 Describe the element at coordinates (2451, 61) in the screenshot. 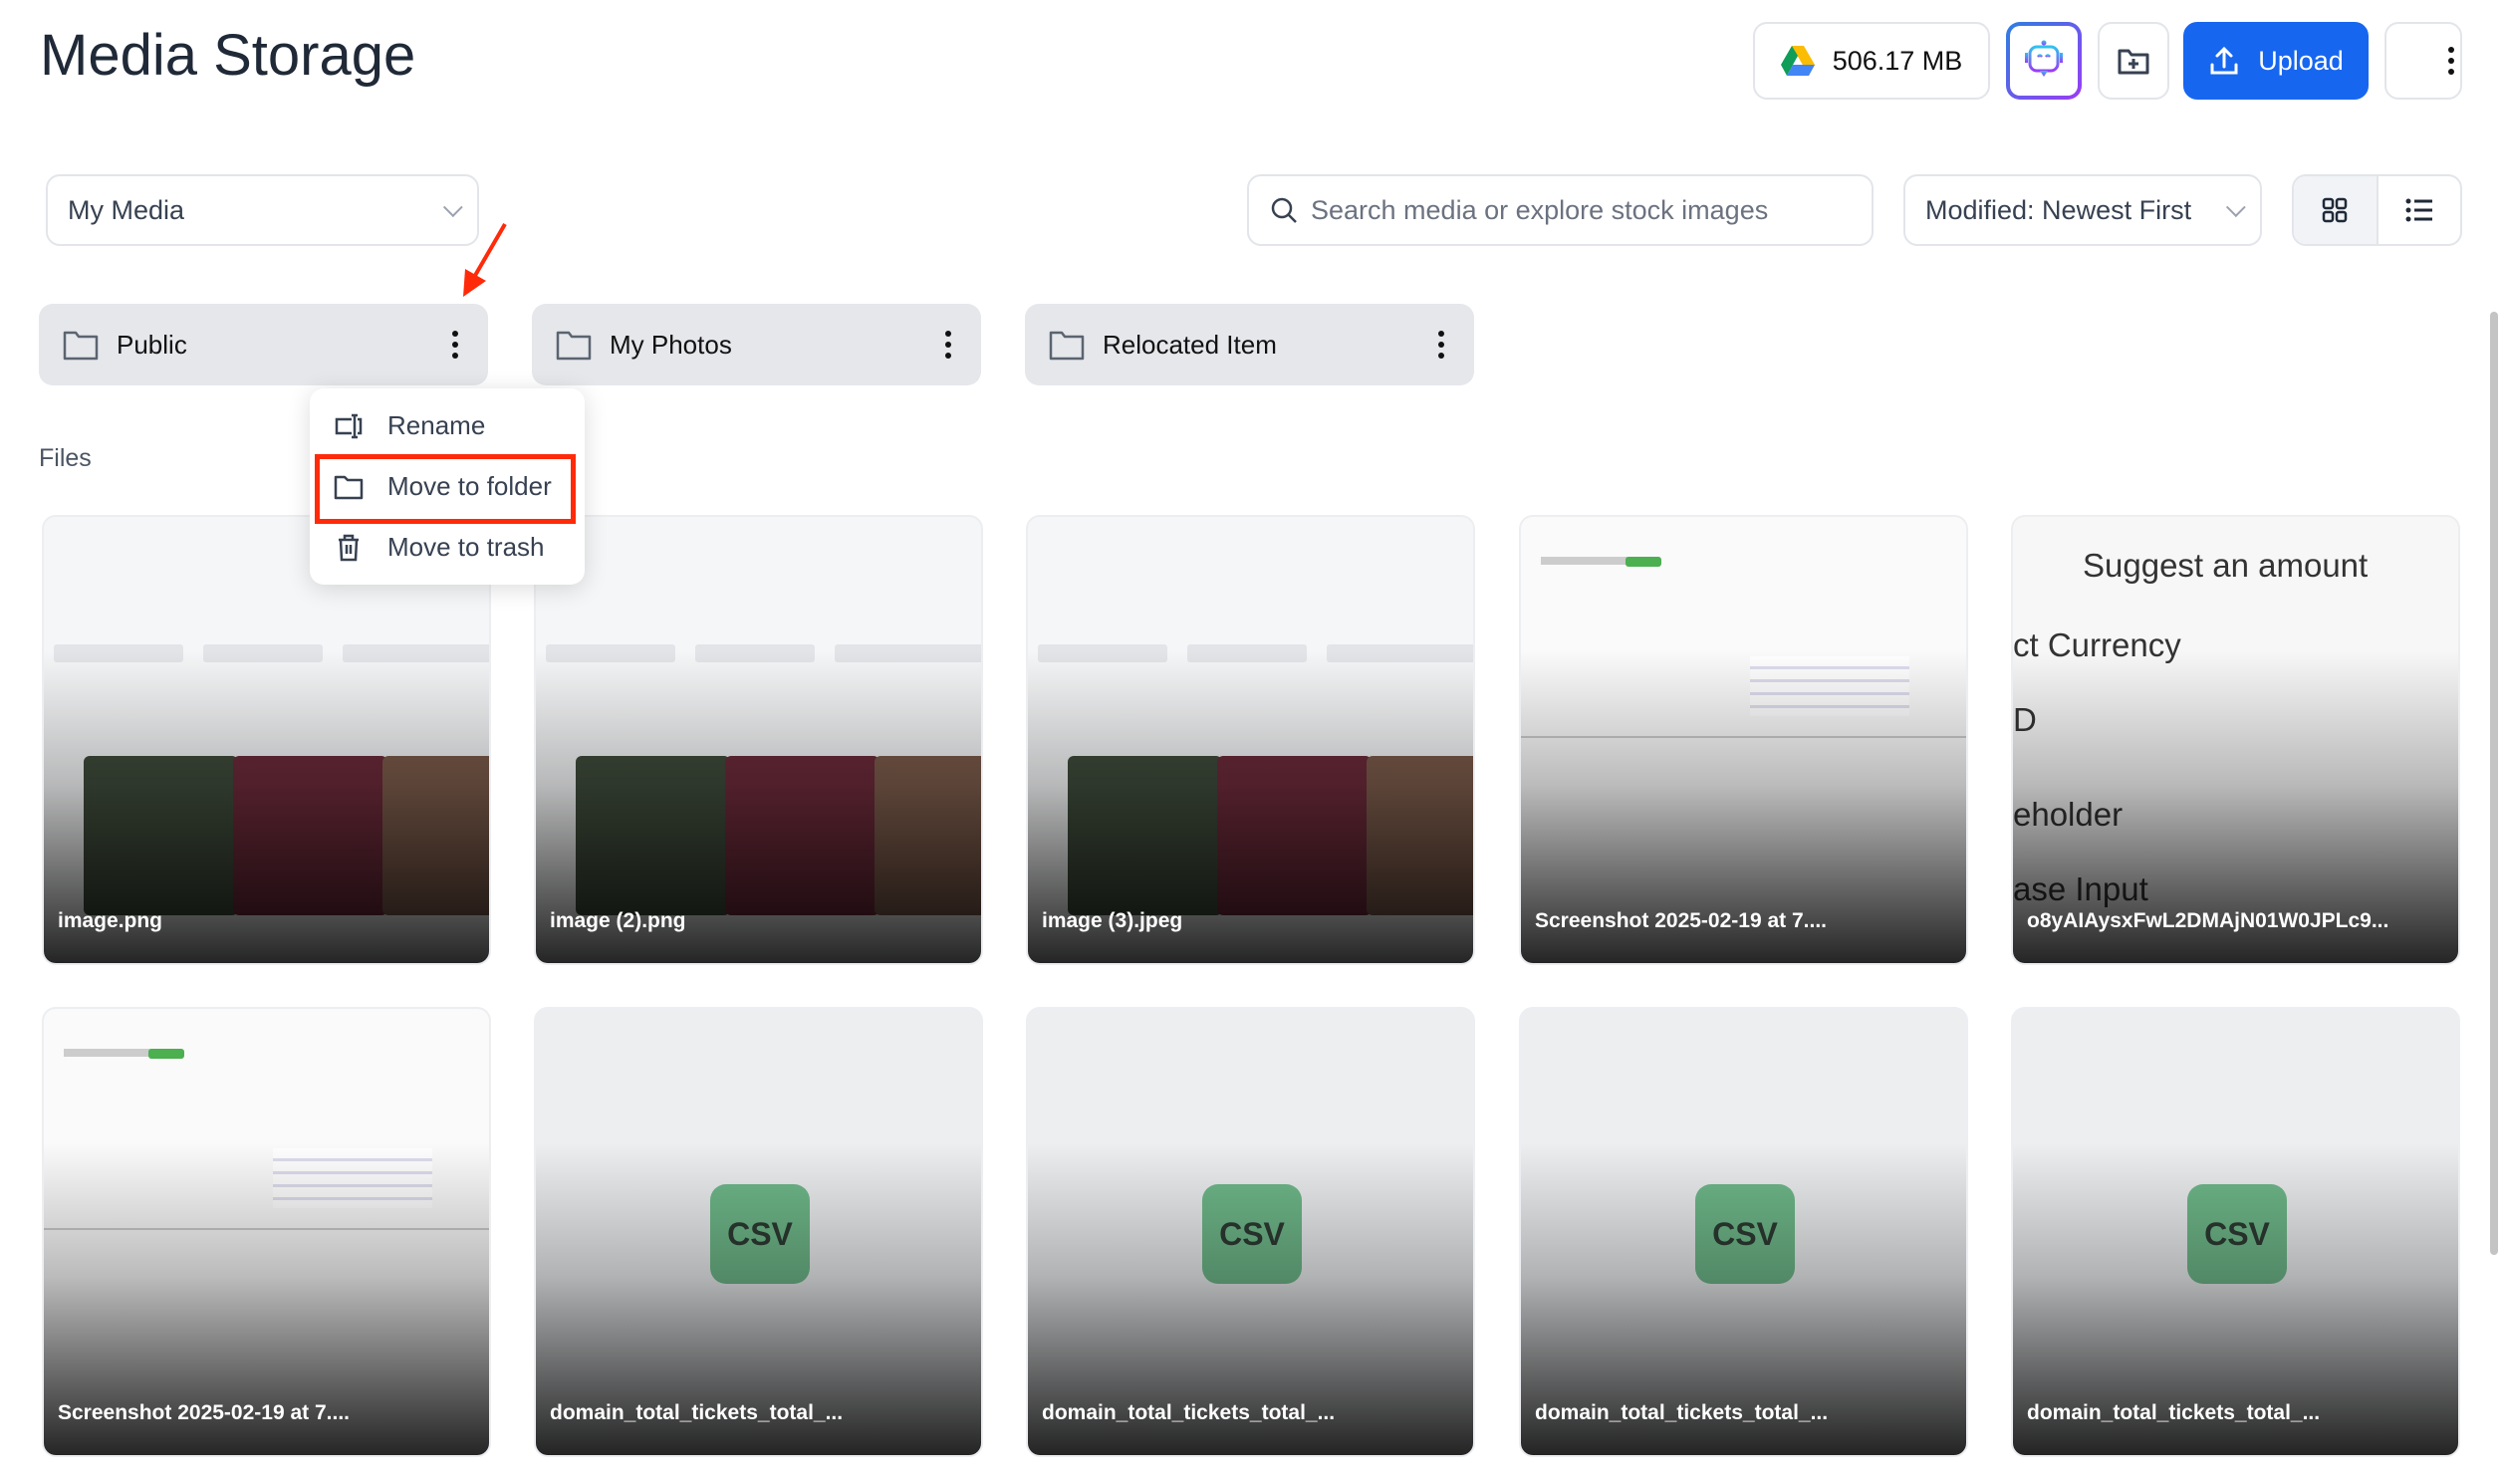

I see `kebab-icon` at that location.